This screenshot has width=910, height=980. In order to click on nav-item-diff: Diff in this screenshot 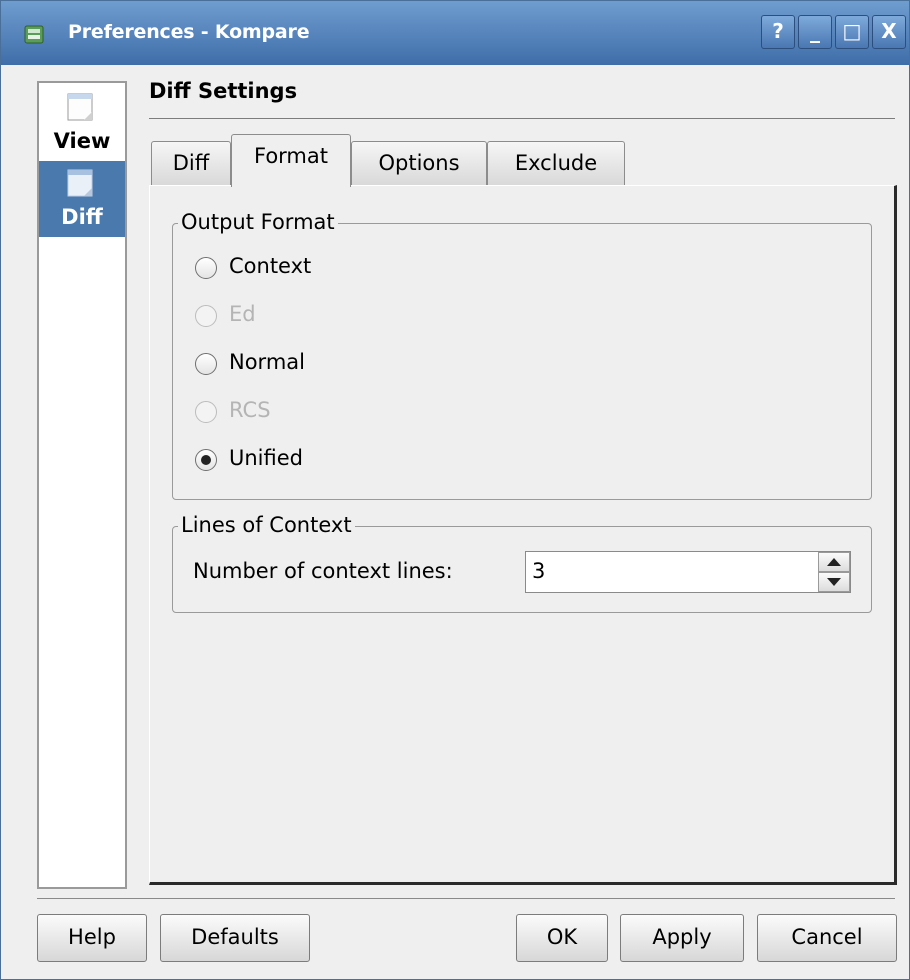, I will do `click(82, 199)`.